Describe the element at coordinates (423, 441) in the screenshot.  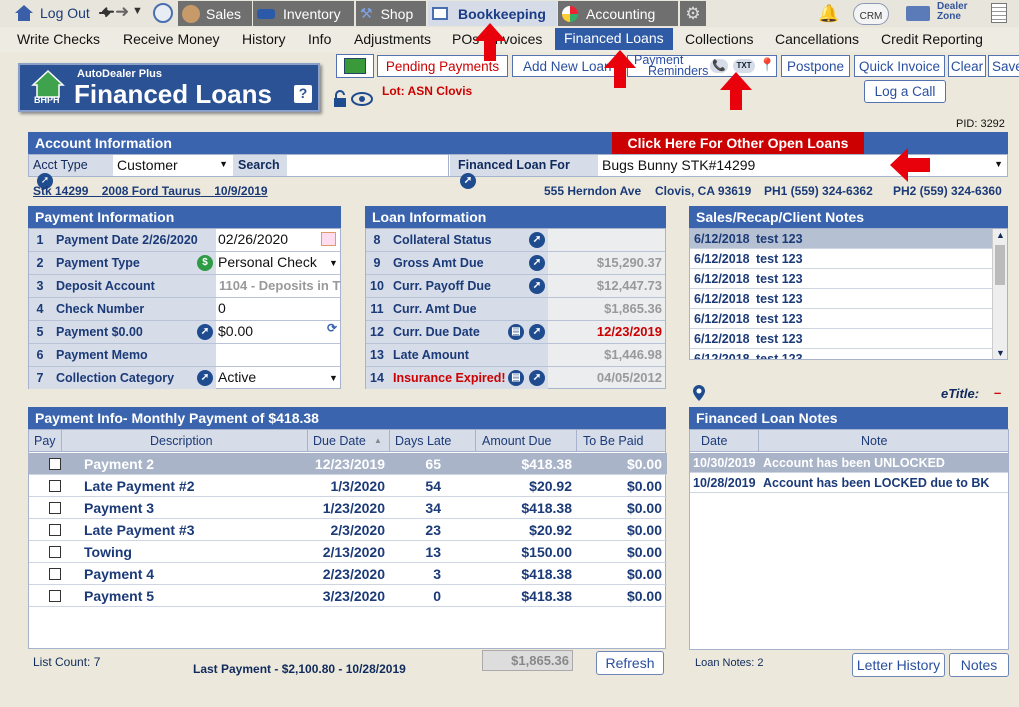
I see `col-days-late: Days Late` at that location.